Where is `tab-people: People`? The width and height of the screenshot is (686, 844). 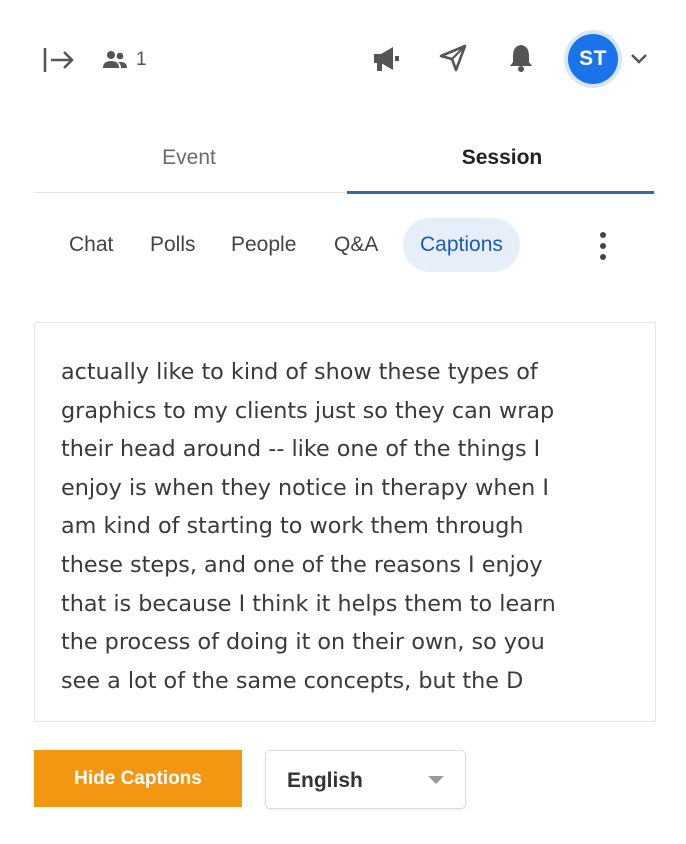
tab-people: People is located at coordinates (263, 245).